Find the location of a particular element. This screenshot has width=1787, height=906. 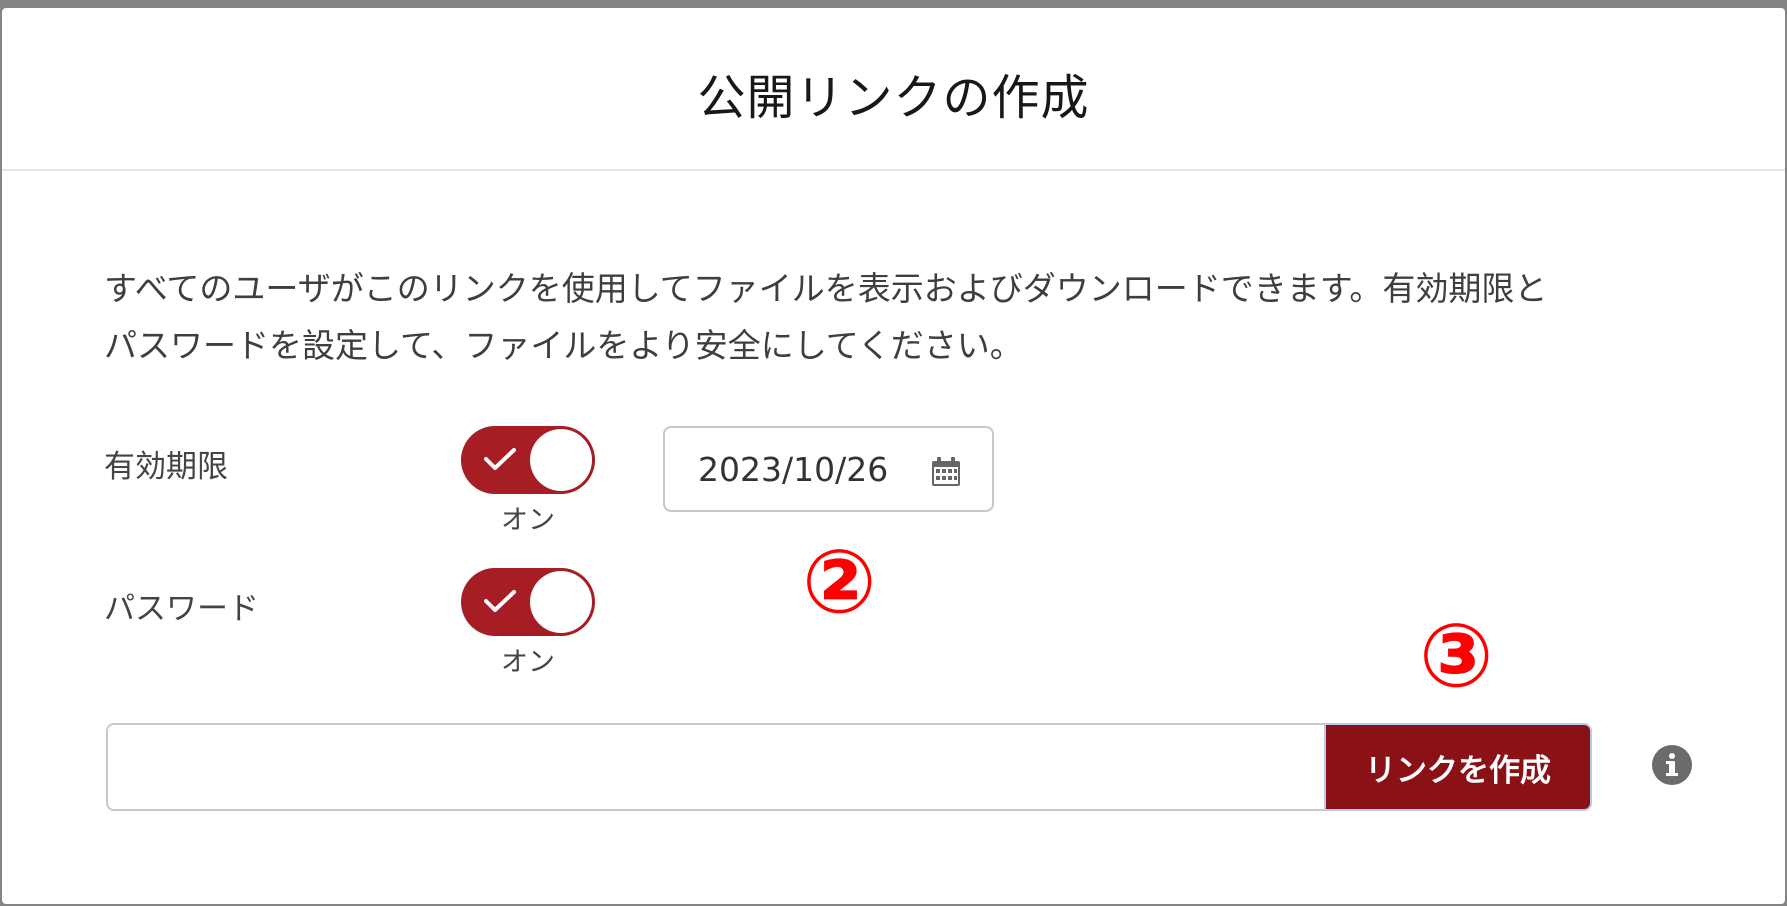

info-icon is located at coordinates (1672, 765).